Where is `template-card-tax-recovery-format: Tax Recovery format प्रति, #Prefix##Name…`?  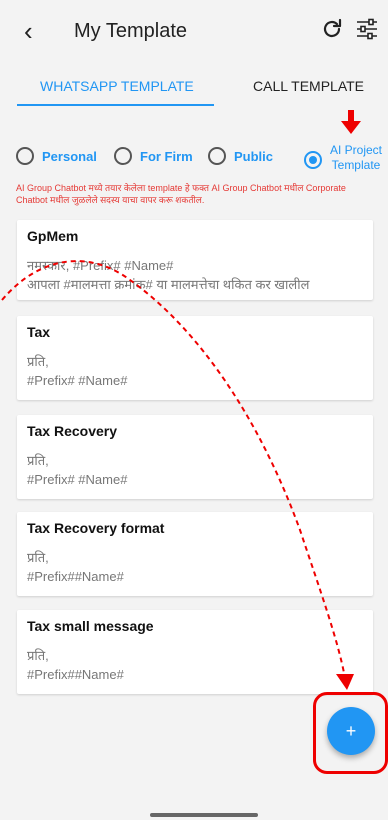 template-card-tax-recovery-format: Tax Recovery format प्रति, #Prefix##Name… is located at coordinates (195, 554).